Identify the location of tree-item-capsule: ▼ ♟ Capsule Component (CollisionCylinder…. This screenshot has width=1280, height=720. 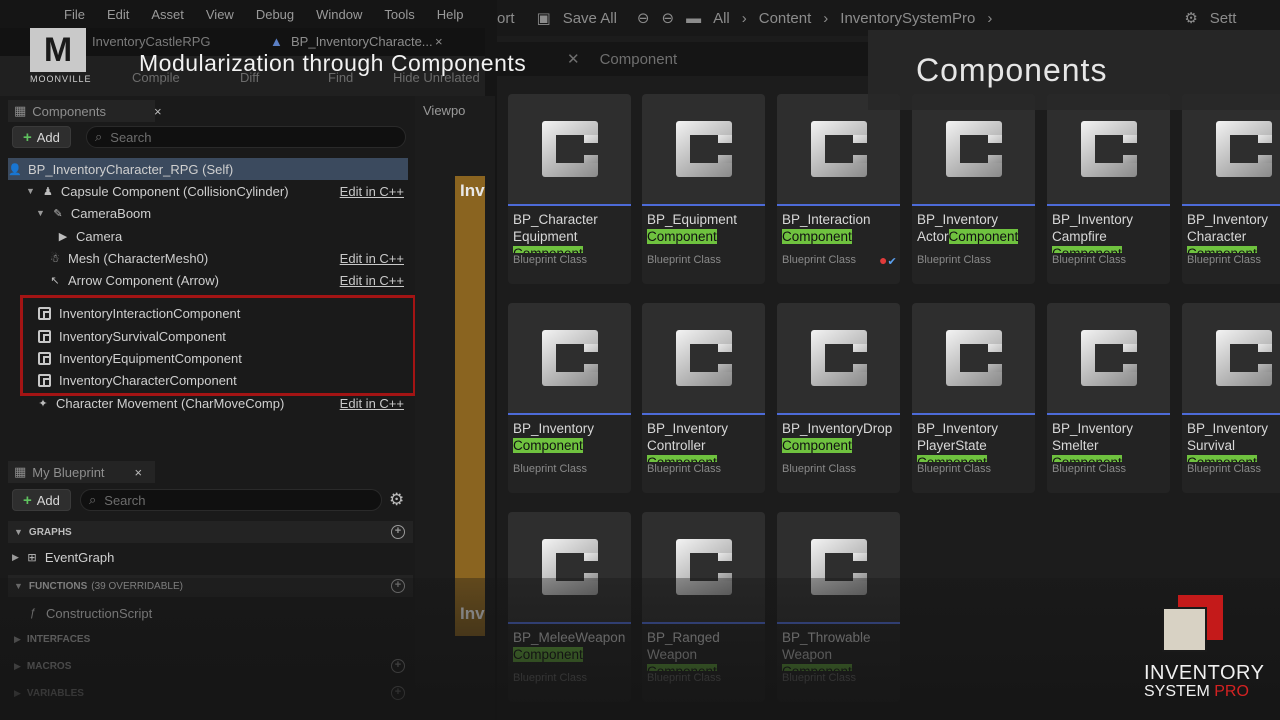
(208, 191).